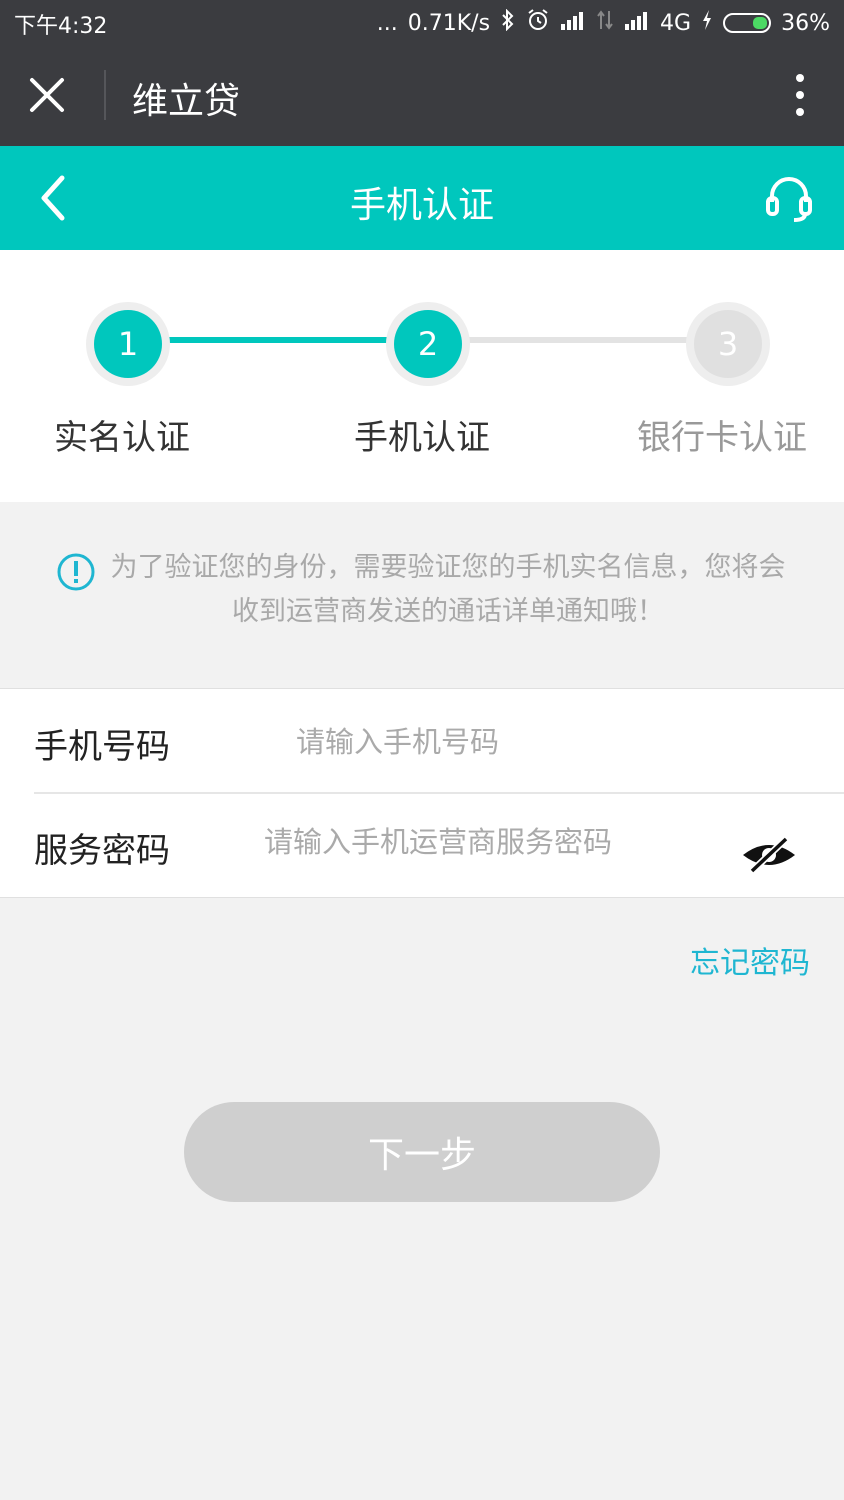 This screenshot has height=1500, width=844. What do you see at coordinates (449, 23) in the screenshot?
I see `network-speed: 0.71K/s` at bounding box center [449, 23].